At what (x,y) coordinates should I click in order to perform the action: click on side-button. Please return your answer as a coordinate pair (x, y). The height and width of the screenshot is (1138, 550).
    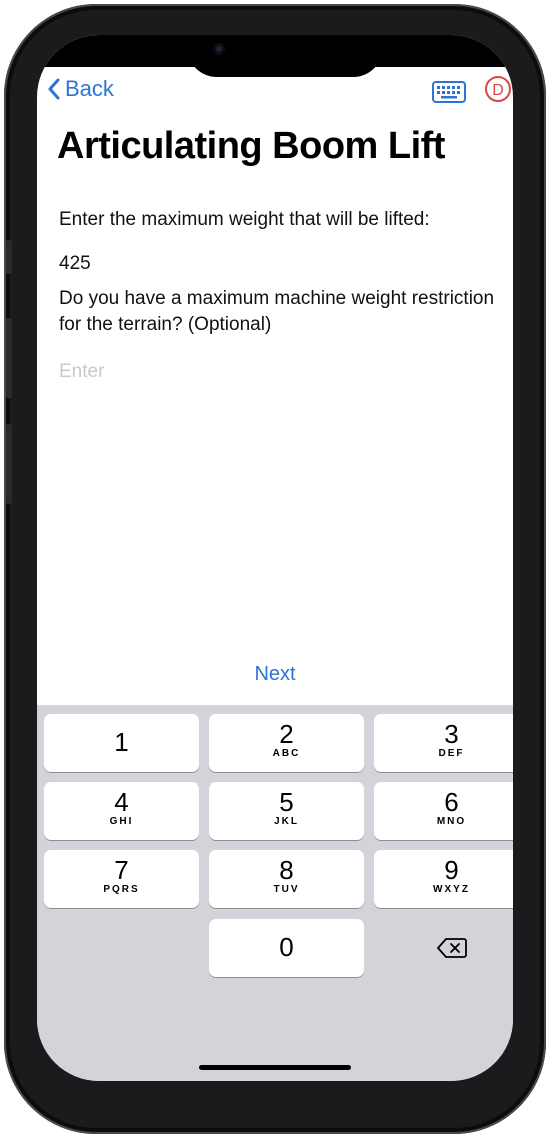
    Looking at the image, I should click on (9, 257).